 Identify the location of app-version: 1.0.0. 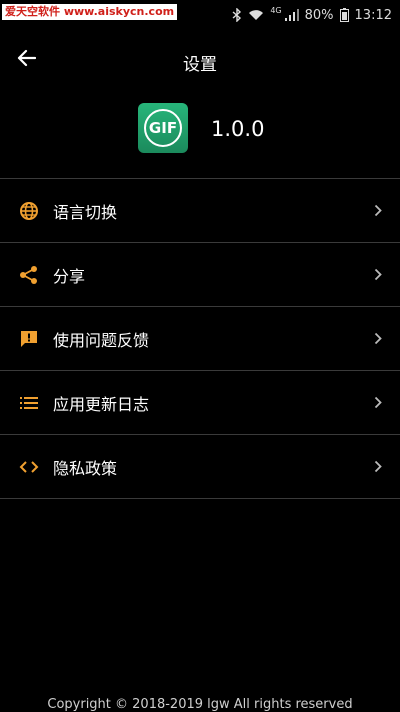
(238, 129).